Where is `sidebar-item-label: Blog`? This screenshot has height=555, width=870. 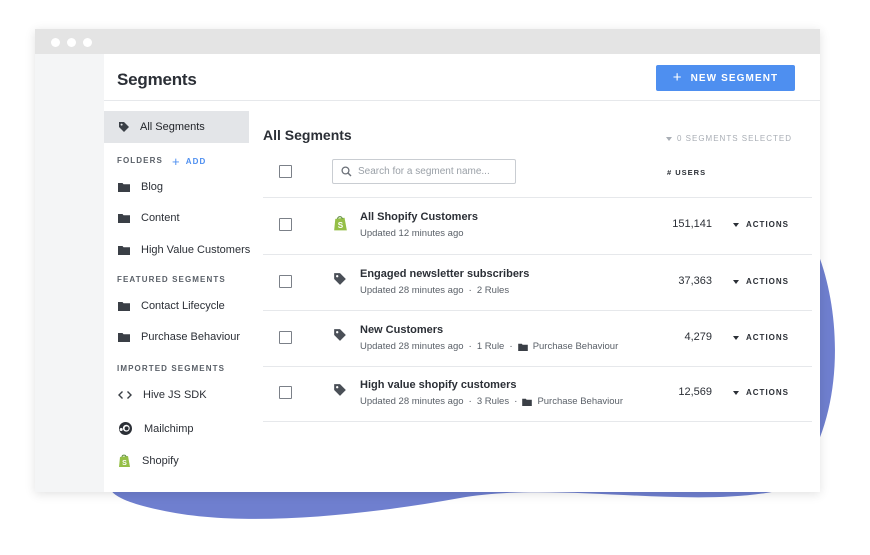 sidebar-item-label: Blog is located at coordinates (152, 187).